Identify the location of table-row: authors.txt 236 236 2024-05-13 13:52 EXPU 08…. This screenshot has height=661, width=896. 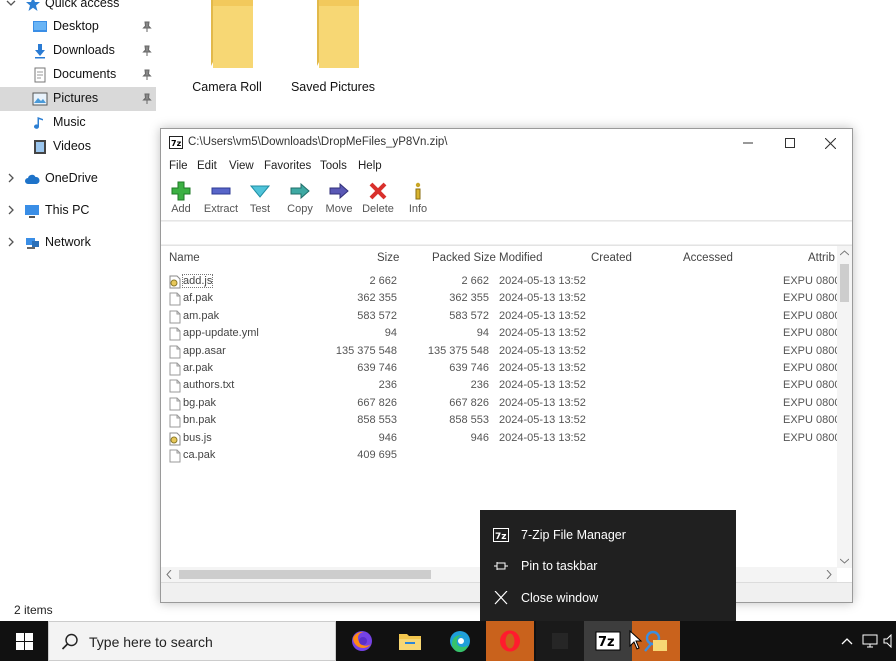
(503, 386).